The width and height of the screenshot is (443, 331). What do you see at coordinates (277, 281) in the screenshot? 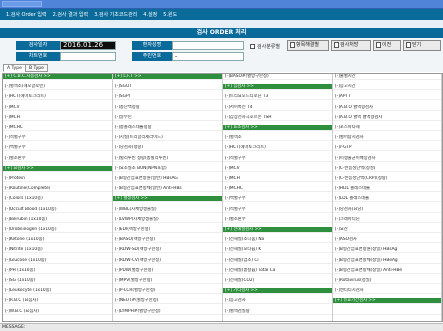
I see `test-item: [-]전해질(CO2)` at bounding box center [277, 281].